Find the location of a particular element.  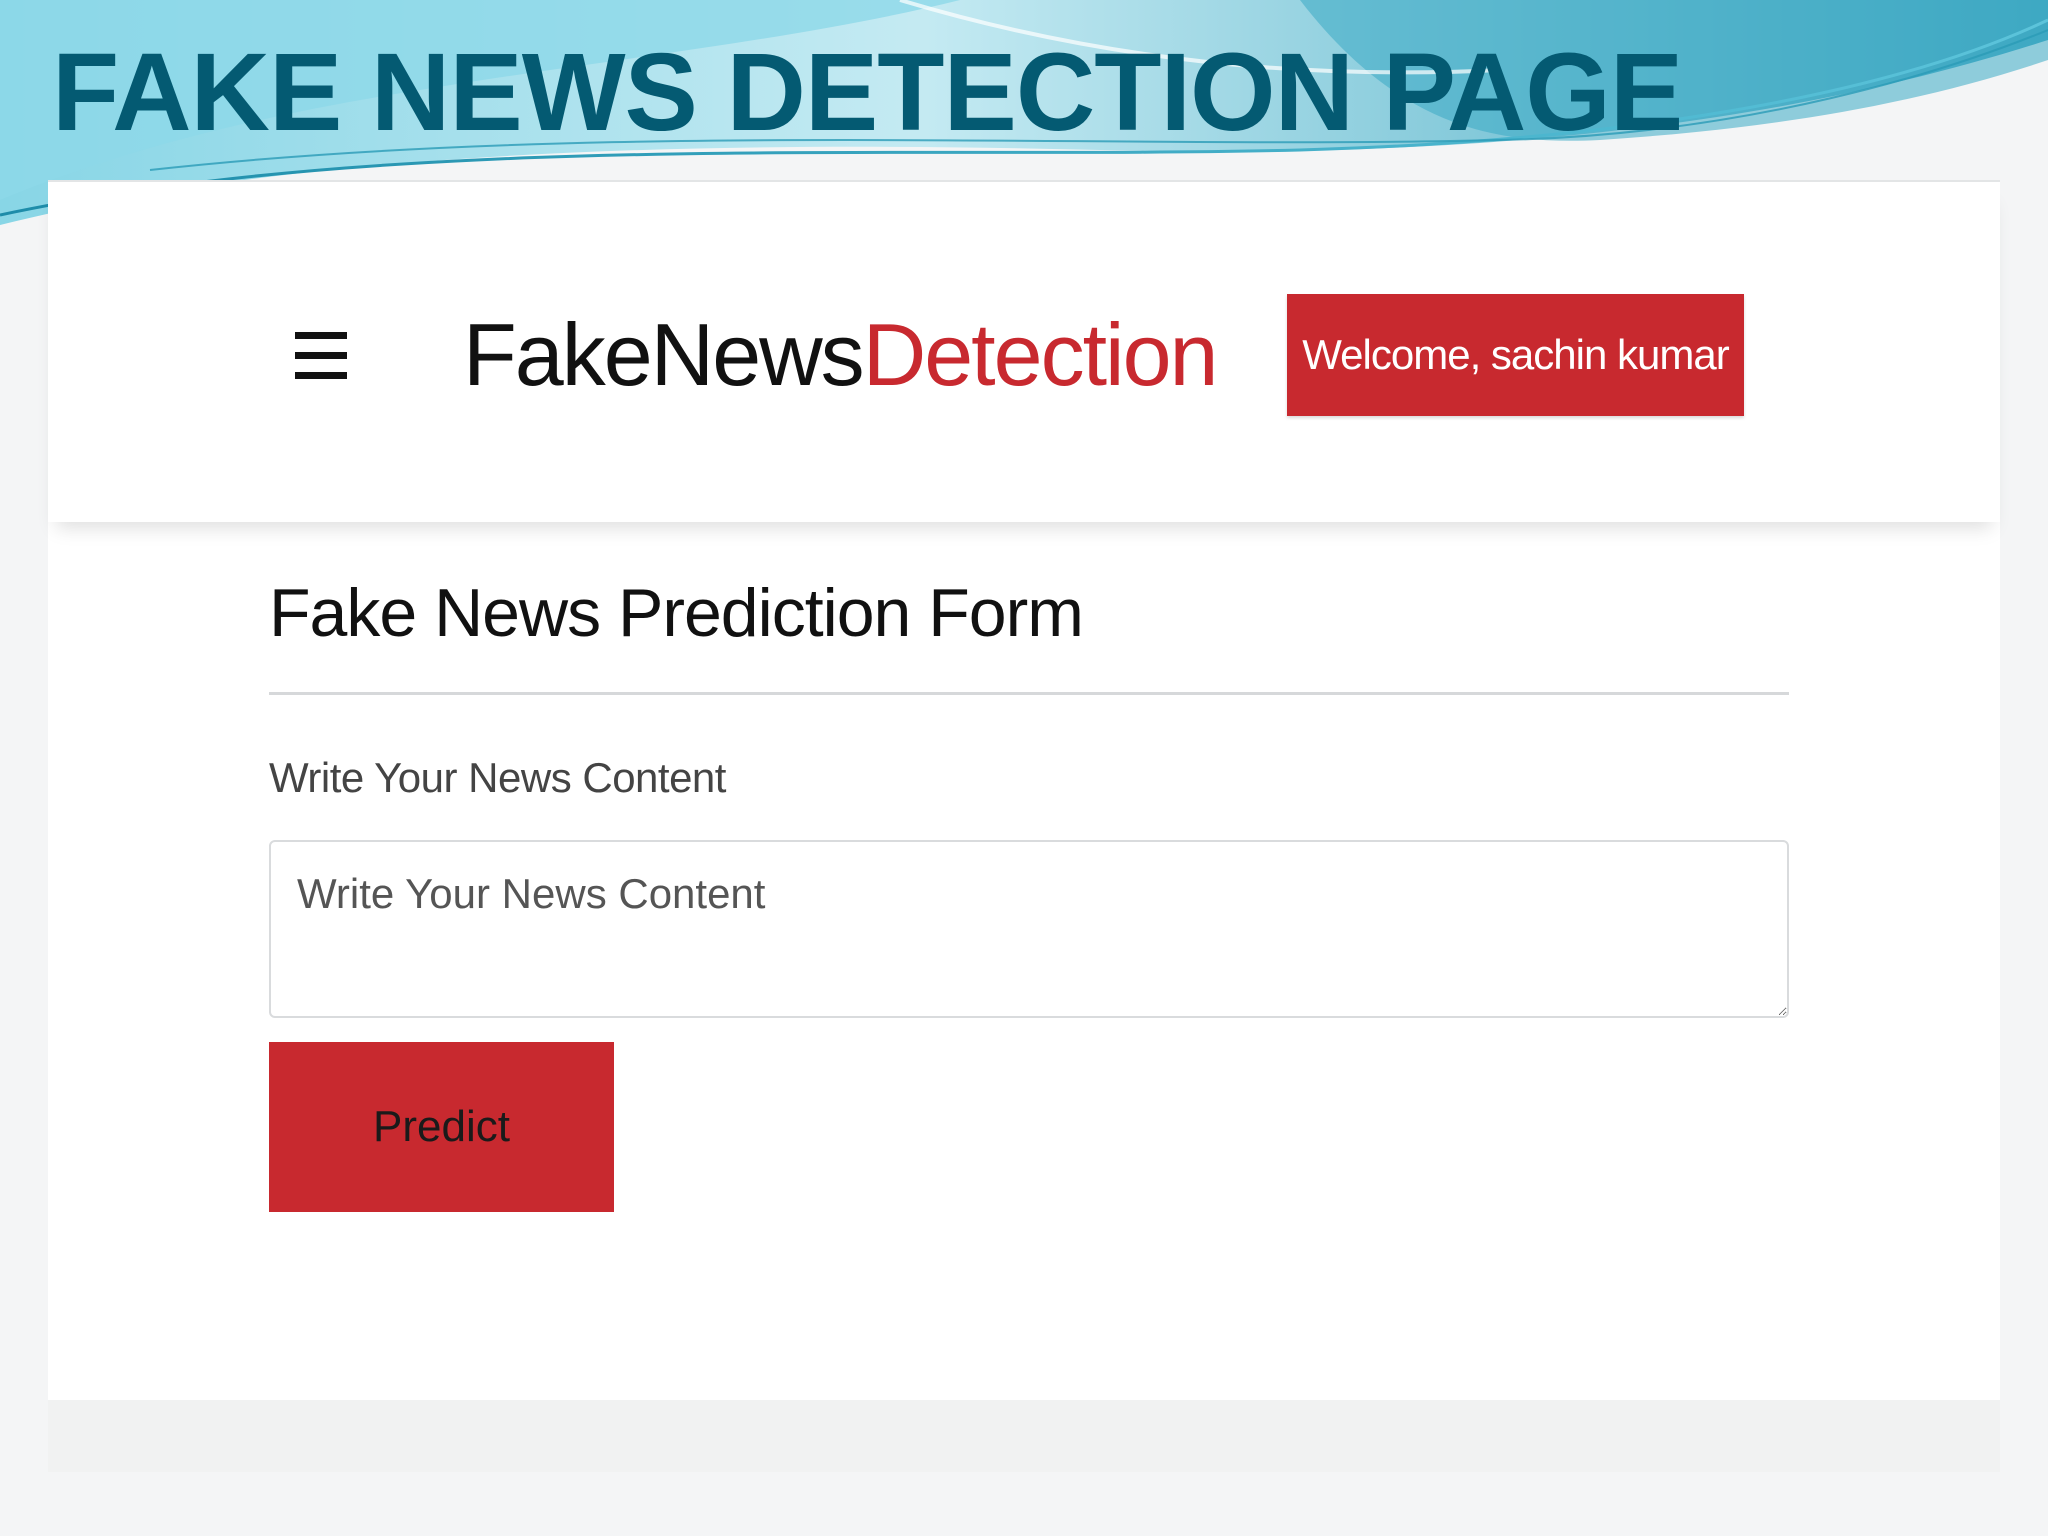

slide-title: FAKE NEWS DETECTION PAGE is located at coordinates (867, 92).